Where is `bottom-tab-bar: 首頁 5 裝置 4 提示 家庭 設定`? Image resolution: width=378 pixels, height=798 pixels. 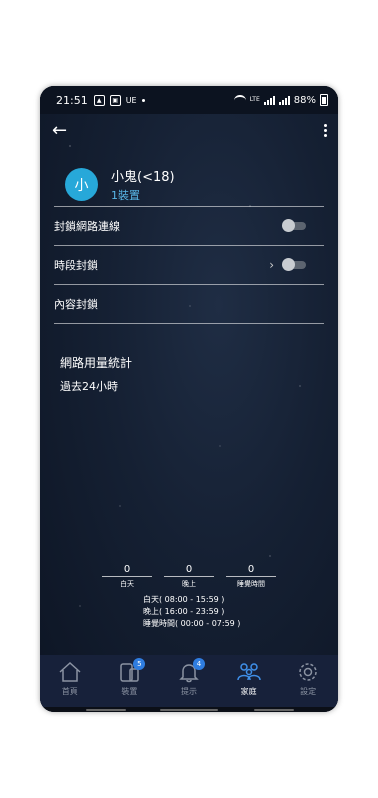
bottom-tab-bar: 首頁 5 裝置 4 提示 家庭 設定 is located at coordinates (189, 683).